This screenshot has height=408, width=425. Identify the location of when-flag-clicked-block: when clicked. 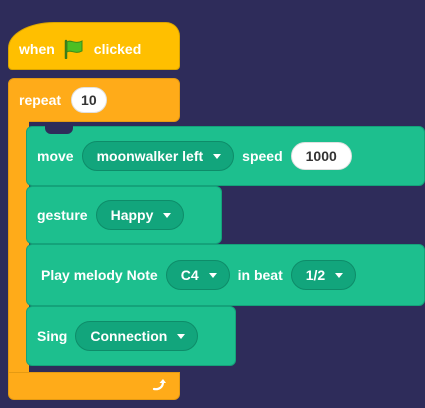
(94, 46).